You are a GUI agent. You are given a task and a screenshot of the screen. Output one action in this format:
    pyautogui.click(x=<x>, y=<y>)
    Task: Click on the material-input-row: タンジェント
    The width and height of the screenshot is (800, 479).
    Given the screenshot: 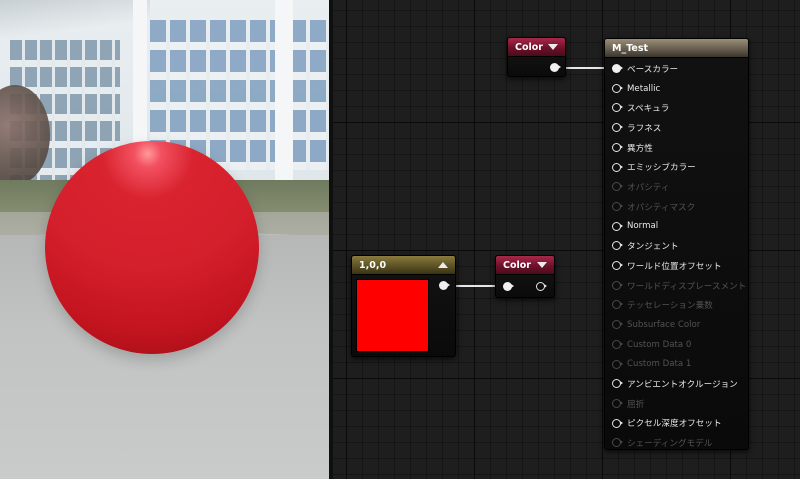 What is the action you would take?
    pyautogui.click(x=676, y=246)
    